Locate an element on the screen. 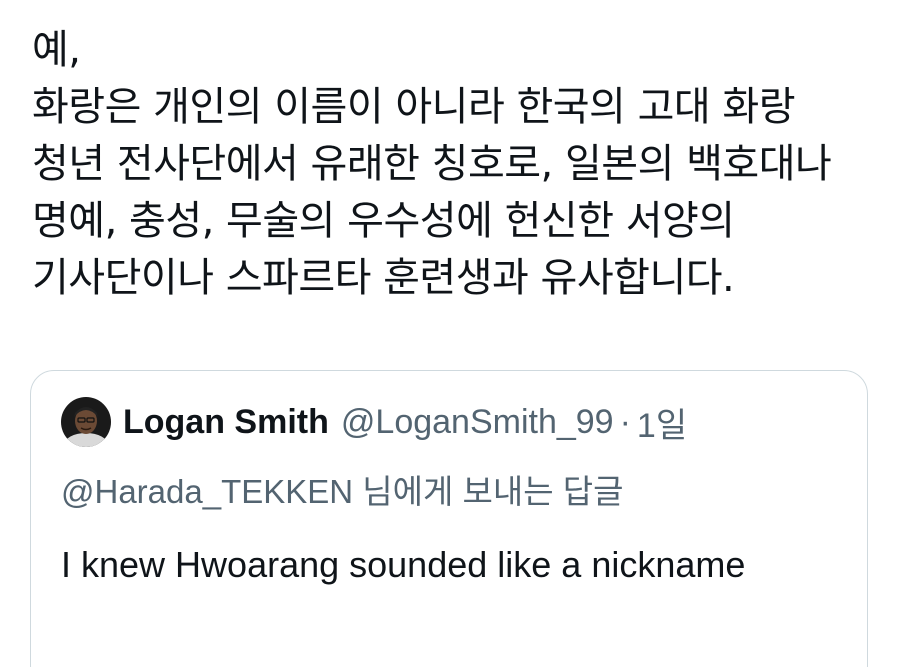 This screenshot has height=667, width=900. tweet-text-line: 명예, 충성, 무술의 우수성에 헌신한 서양의 is located at coordinates (383, 221).